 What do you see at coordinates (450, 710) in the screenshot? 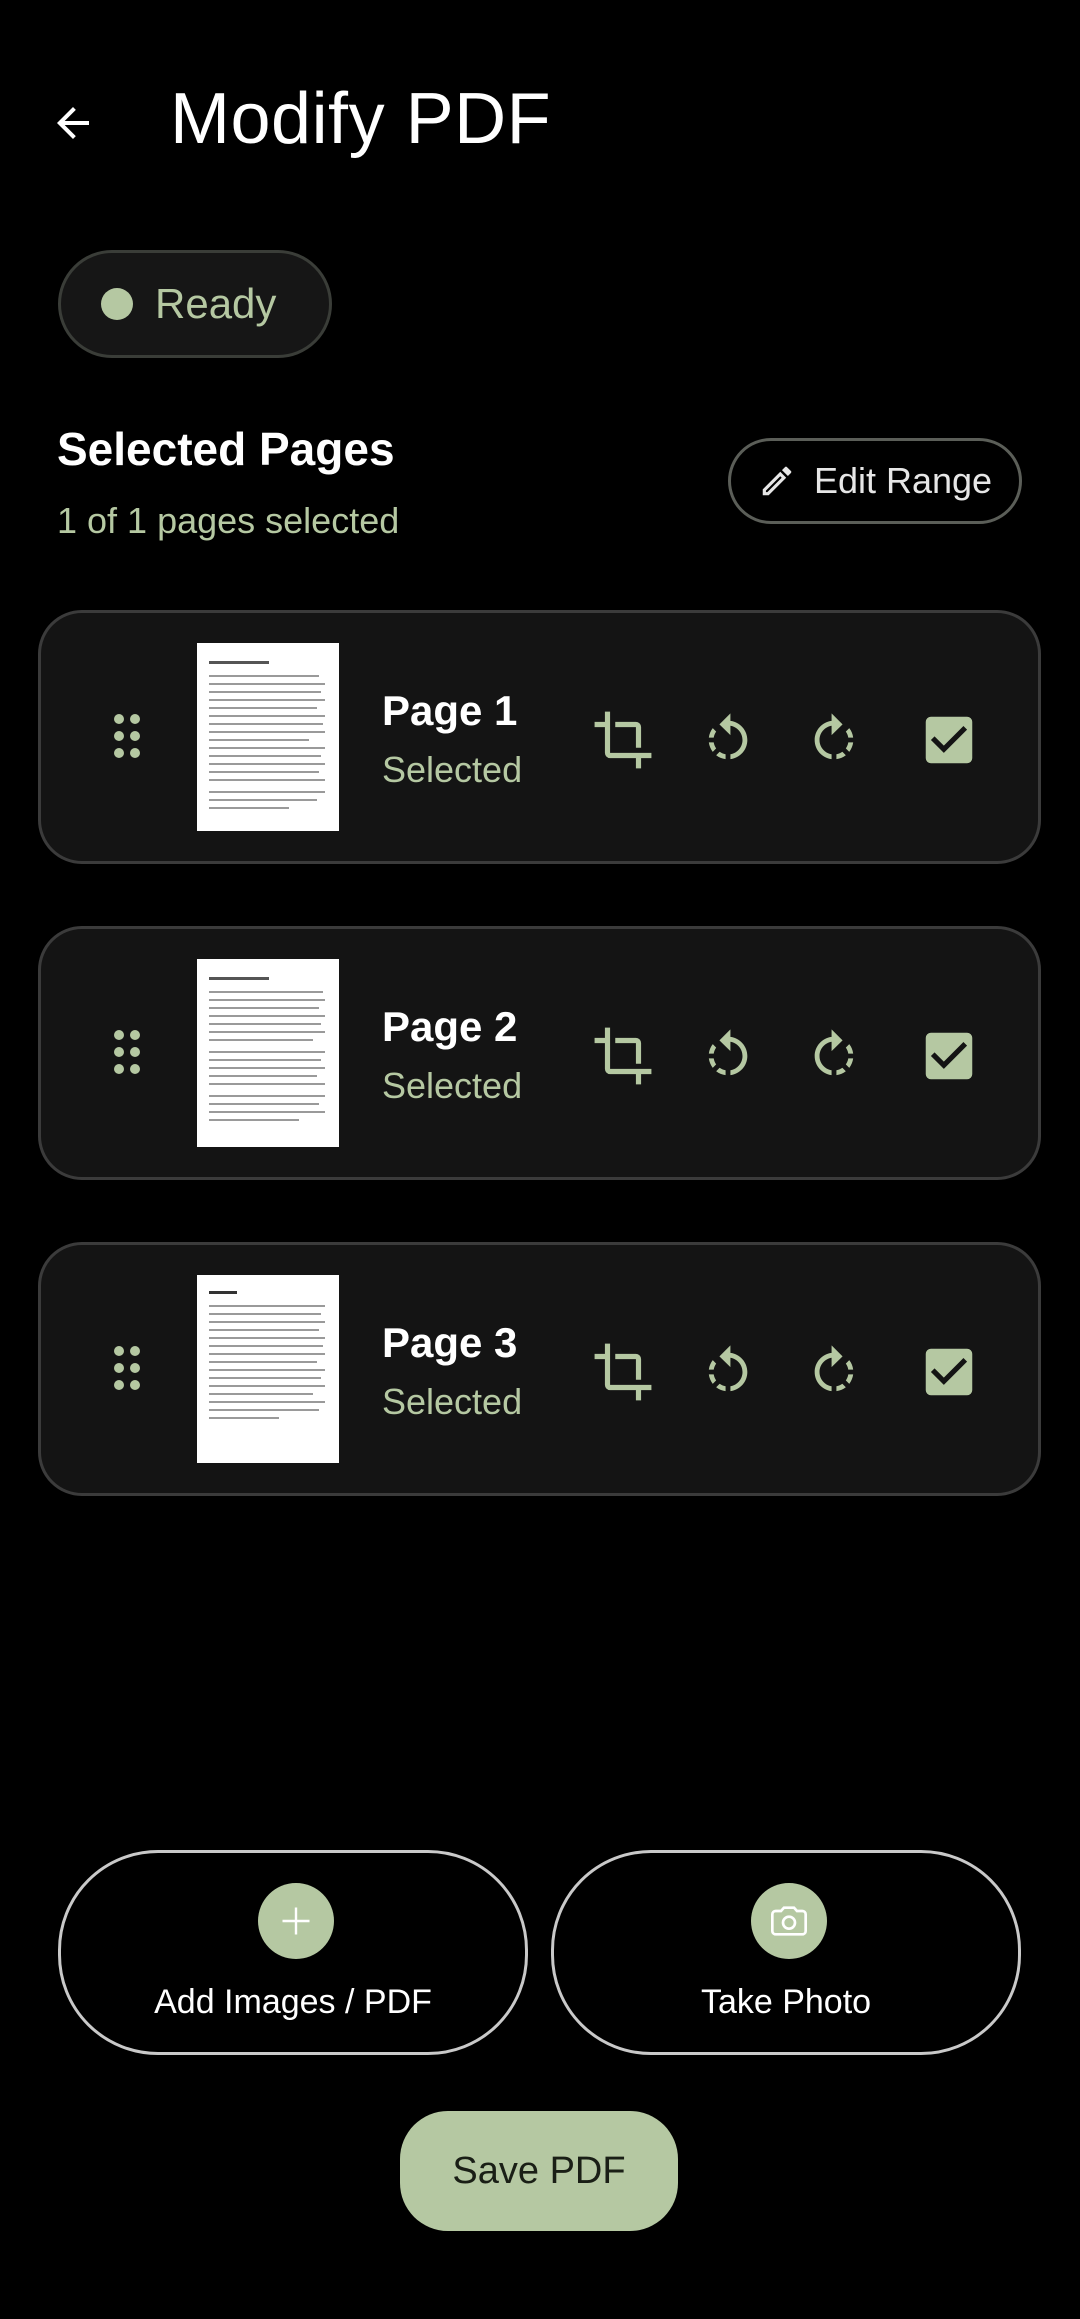
I see `page-name: Page 1` at bounding box center [450, 710].